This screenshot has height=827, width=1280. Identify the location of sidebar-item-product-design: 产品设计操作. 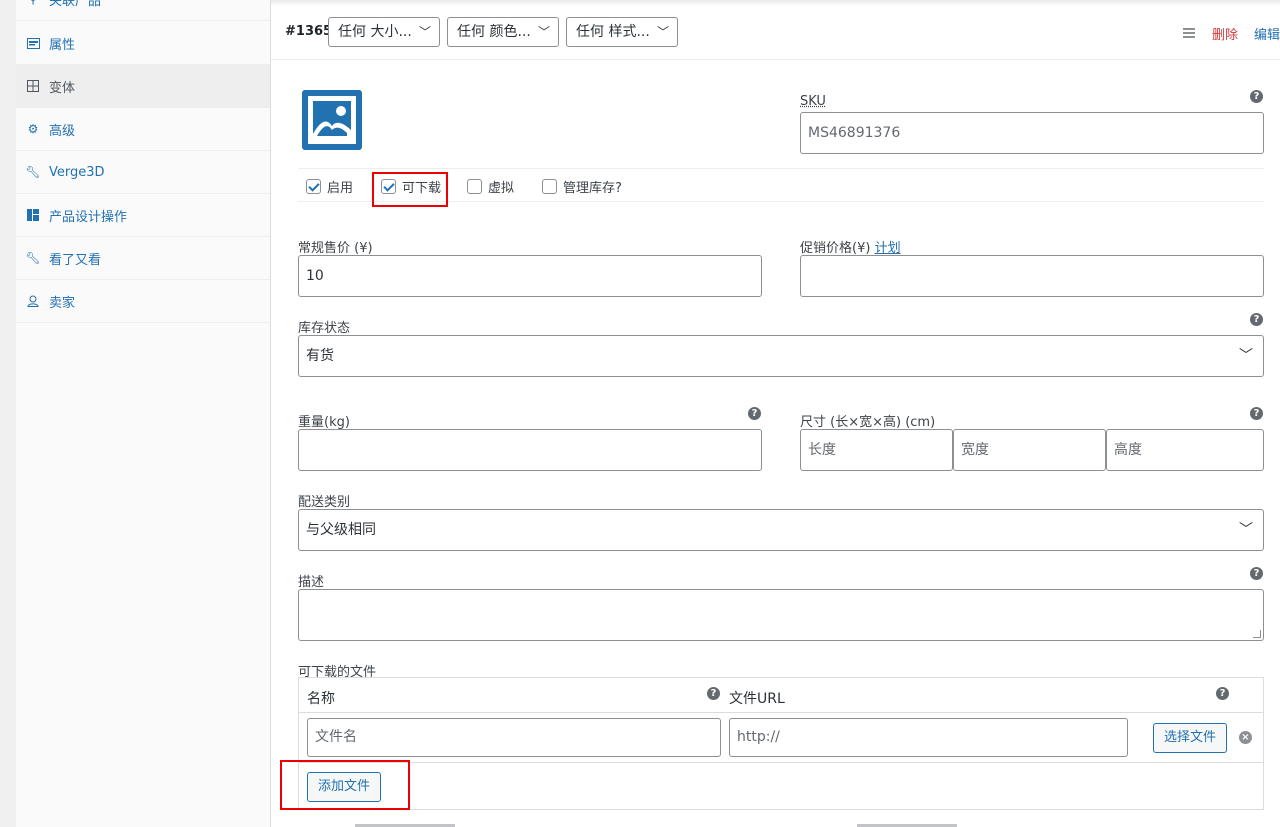
(143, 215).